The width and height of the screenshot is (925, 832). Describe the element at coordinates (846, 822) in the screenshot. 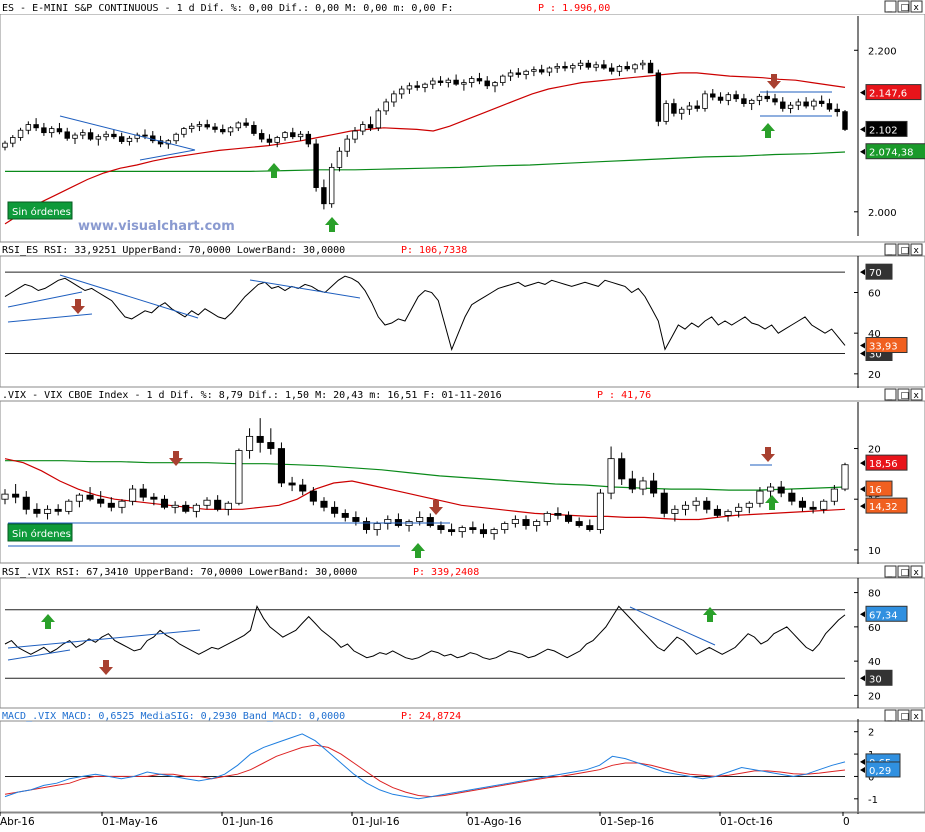

I see `date-label: 0` at that location.